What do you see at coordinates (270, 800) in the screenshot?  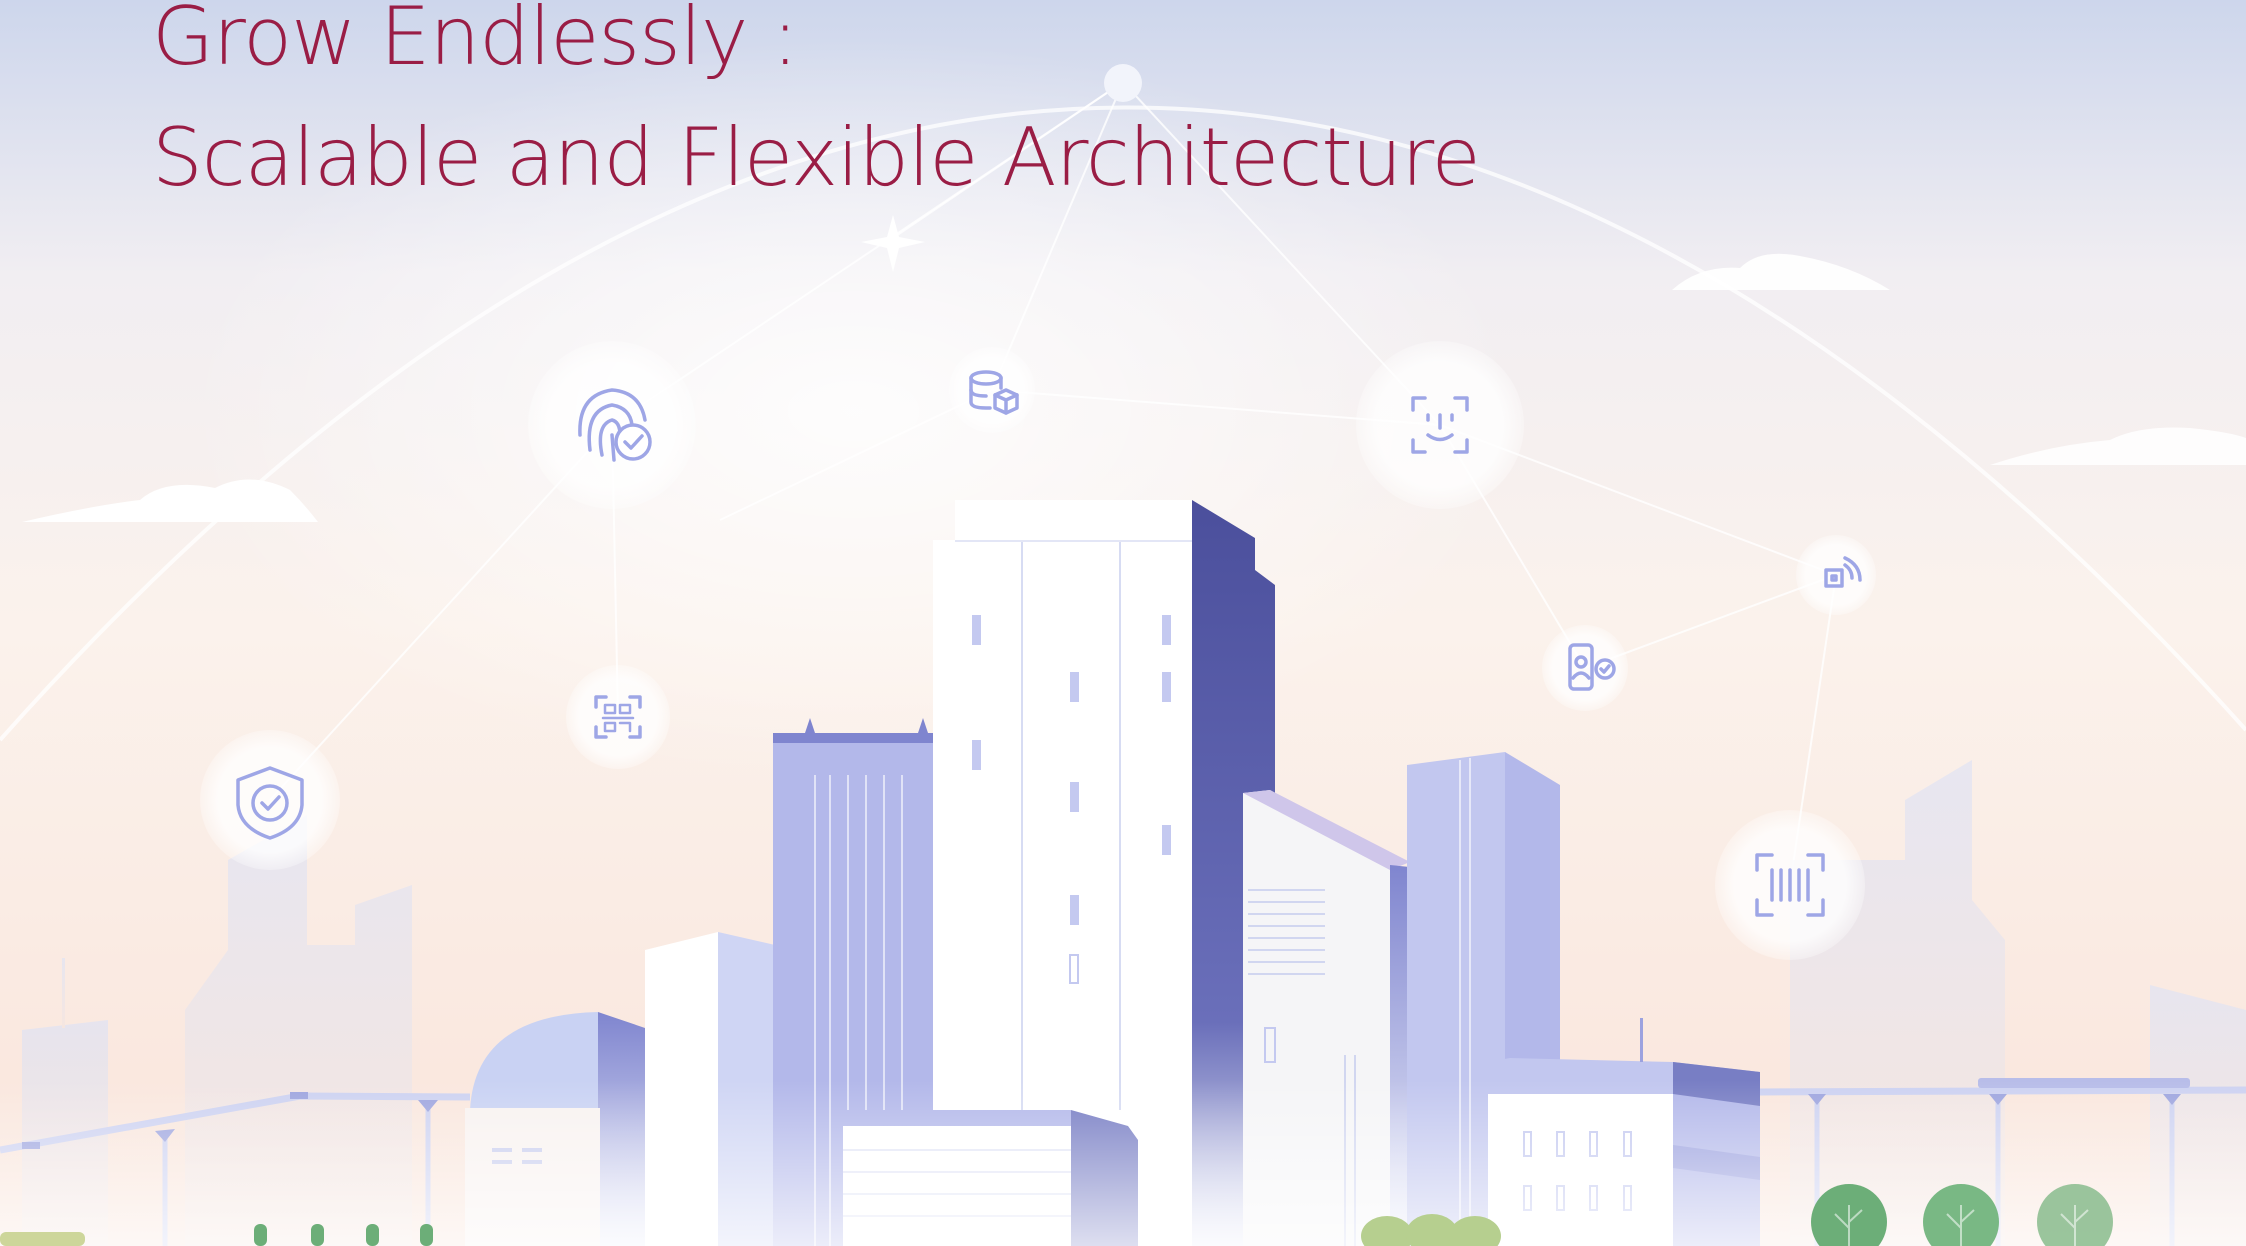 I see `shield-check-icon` at bounding box center [270, 800].